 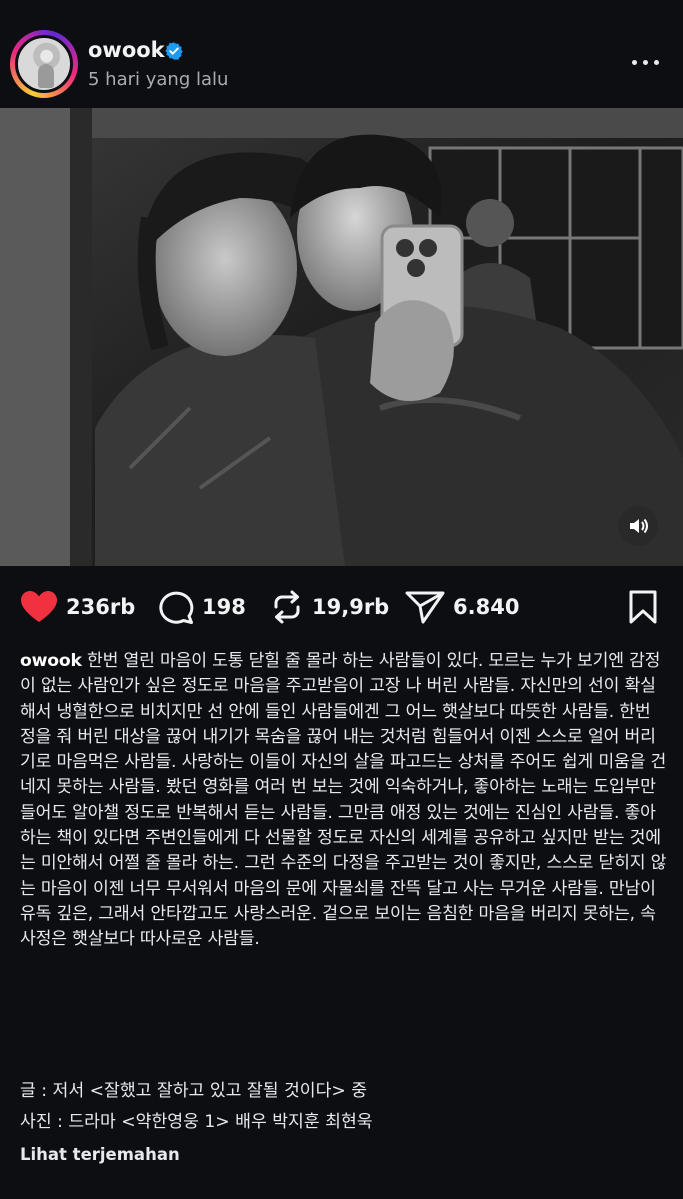 What do you see at coordinates (425, 607) in the screenshot?
I see `paper-plane-icon` at bounding box center [425, 607].